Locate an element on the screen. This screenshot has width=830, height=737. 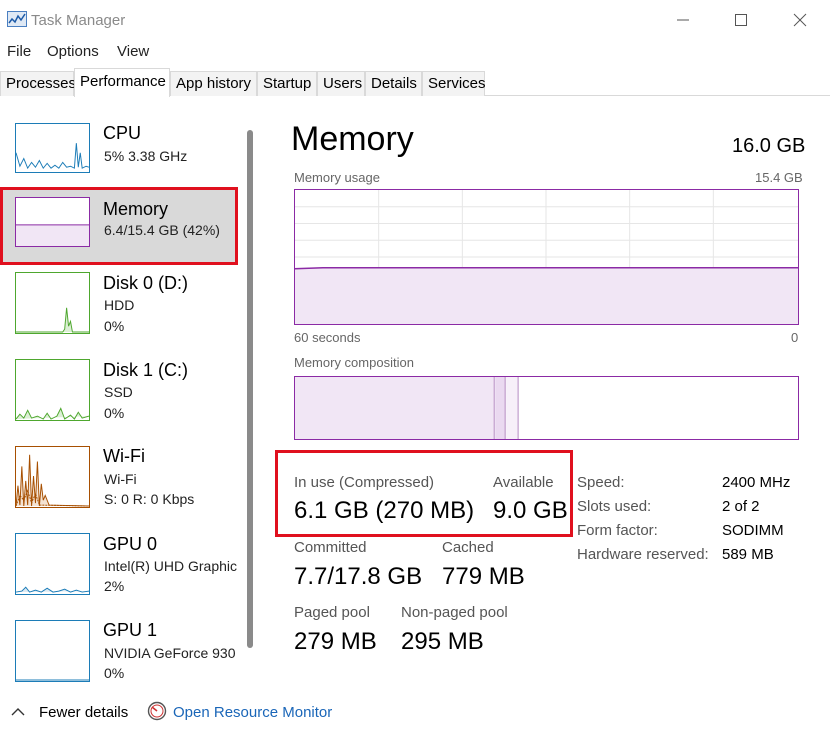
sidebar-item-disk-1-title: Disk 1 (C:) is located at coordinates (145, 370).